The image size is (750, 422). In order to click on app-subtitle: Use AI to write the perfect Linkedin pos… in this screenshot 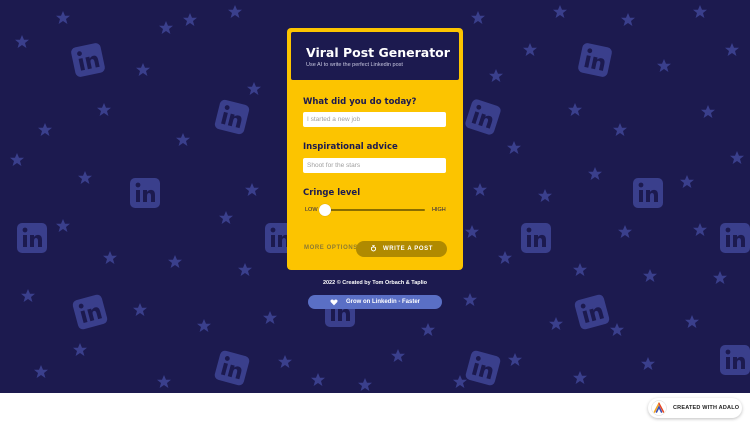, I will do `click(354, 65)`.